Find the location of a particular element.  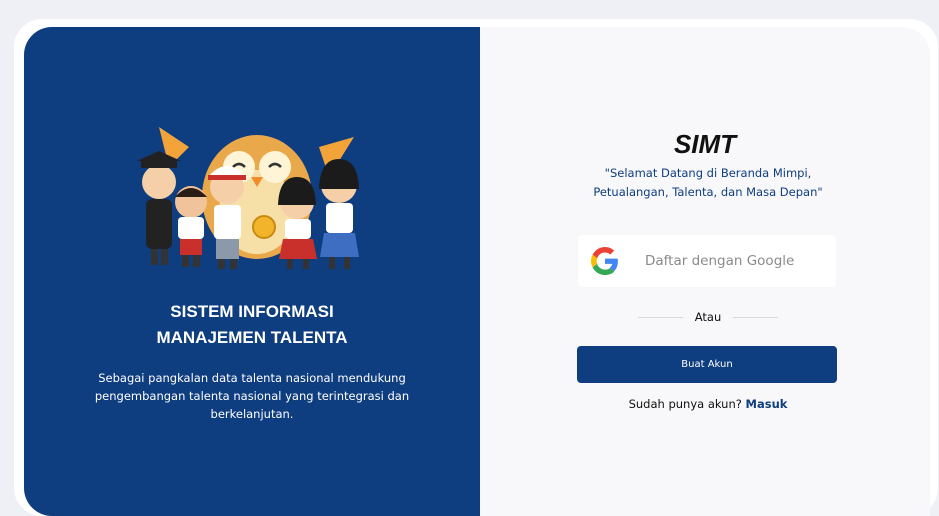

google-icon is located at coordinates (604, 261).